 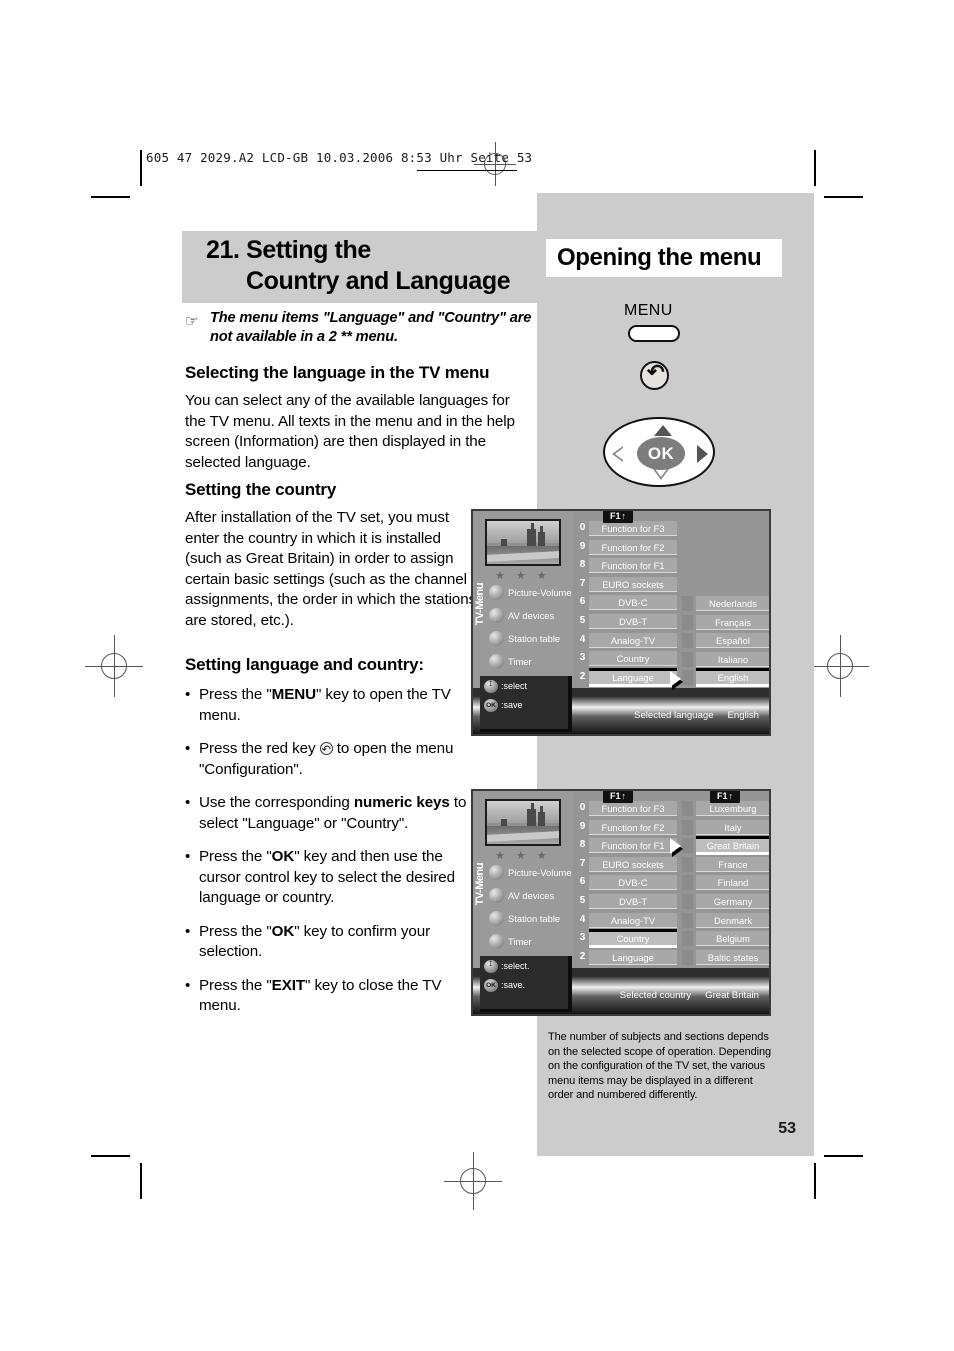 What do you see at coordinates (261, 489) in the screenshot?
I see `heading-setting-country: Setting the country` at bounding box center [261, 489].